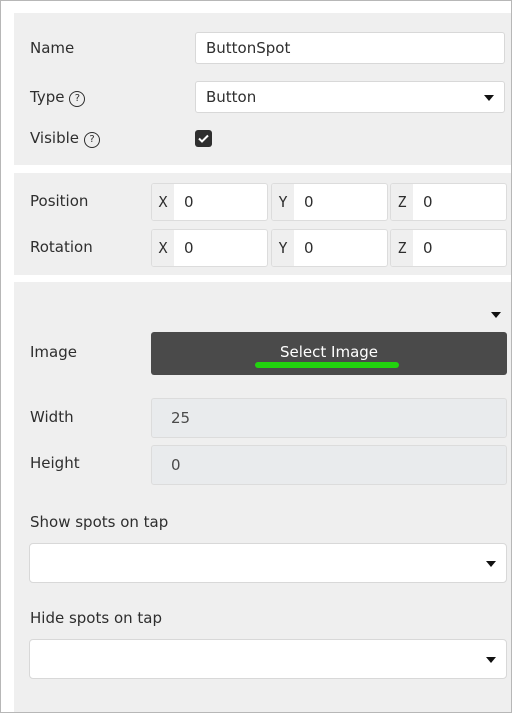  I want to click on visible-checkbox, so click(203, 138).